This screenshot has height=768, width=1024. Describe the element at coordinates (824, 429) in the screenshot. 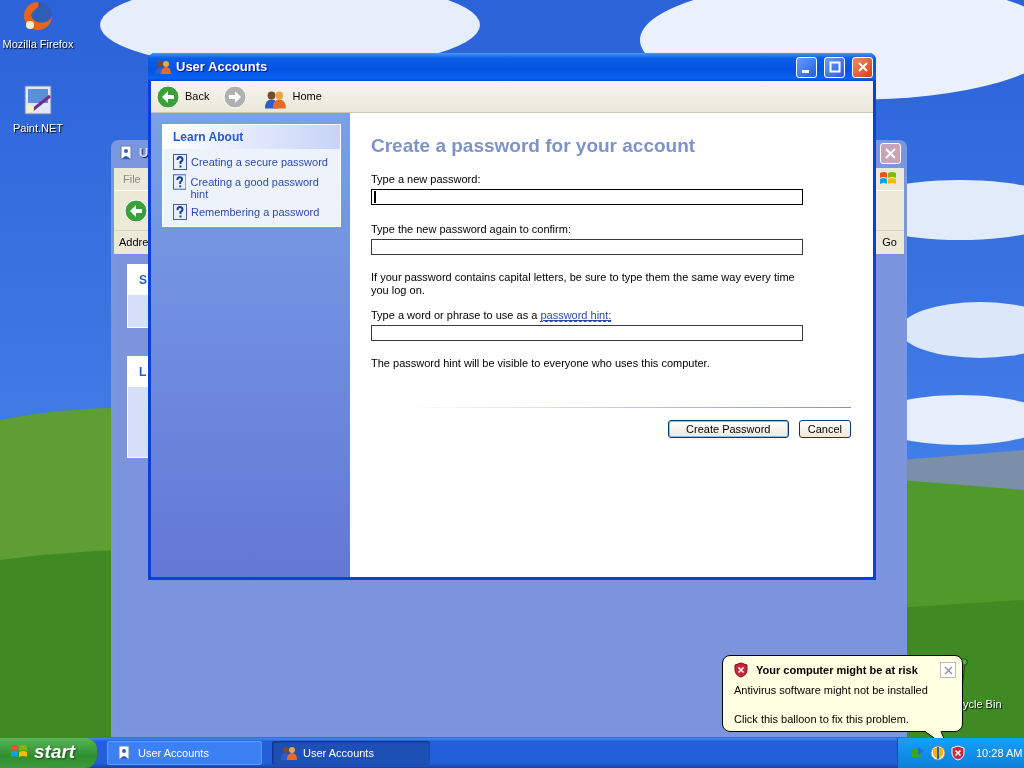

I see `dialog-button: Cancel` at that location.